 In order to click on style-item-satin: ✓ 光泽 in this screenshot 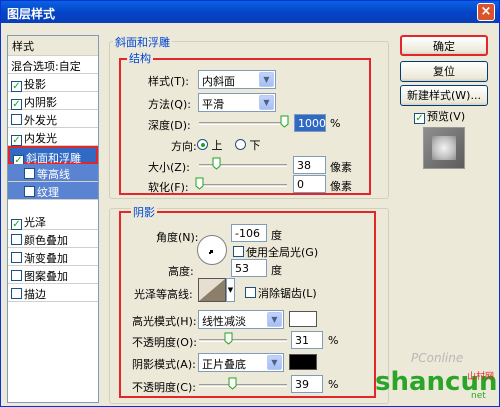, I will do `click(53, 221)`.